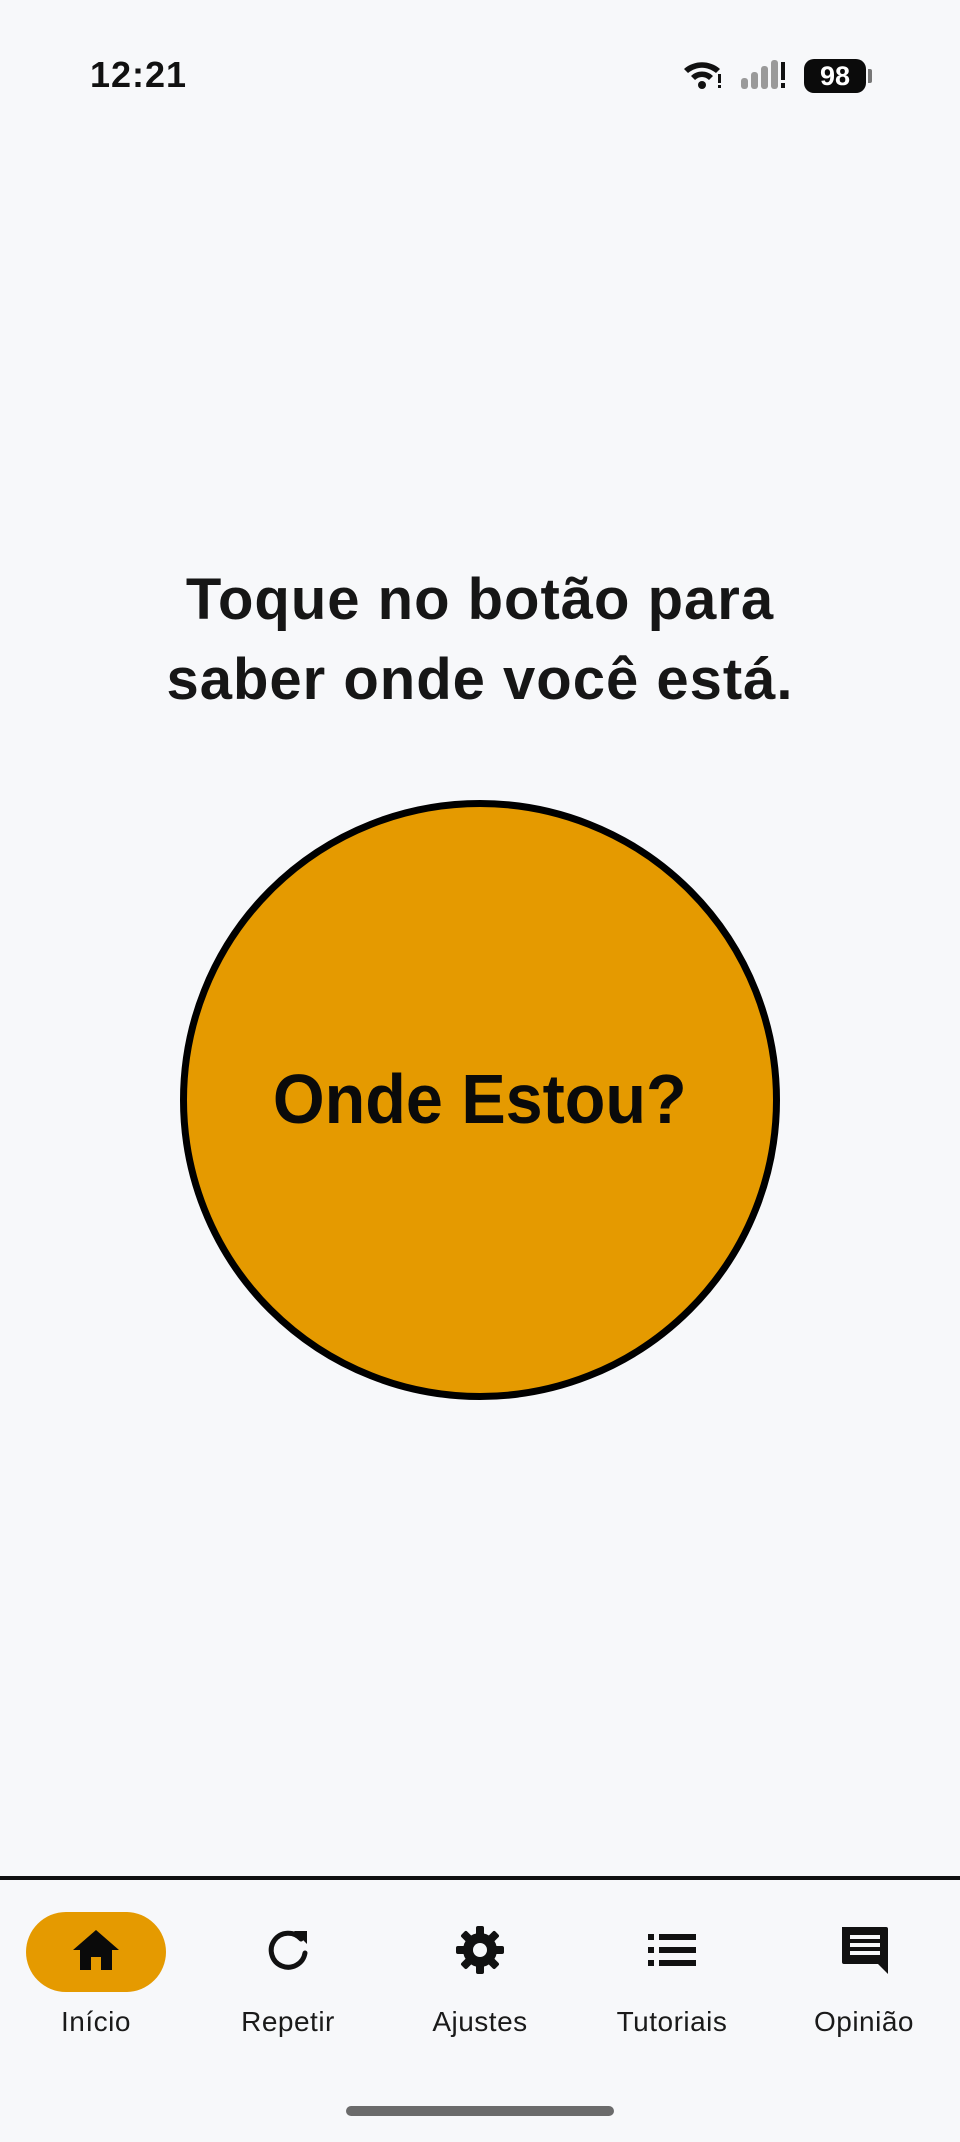 This screenshot has height=2142, width=960. I want to click on gear-icon, so click(480, 1952).